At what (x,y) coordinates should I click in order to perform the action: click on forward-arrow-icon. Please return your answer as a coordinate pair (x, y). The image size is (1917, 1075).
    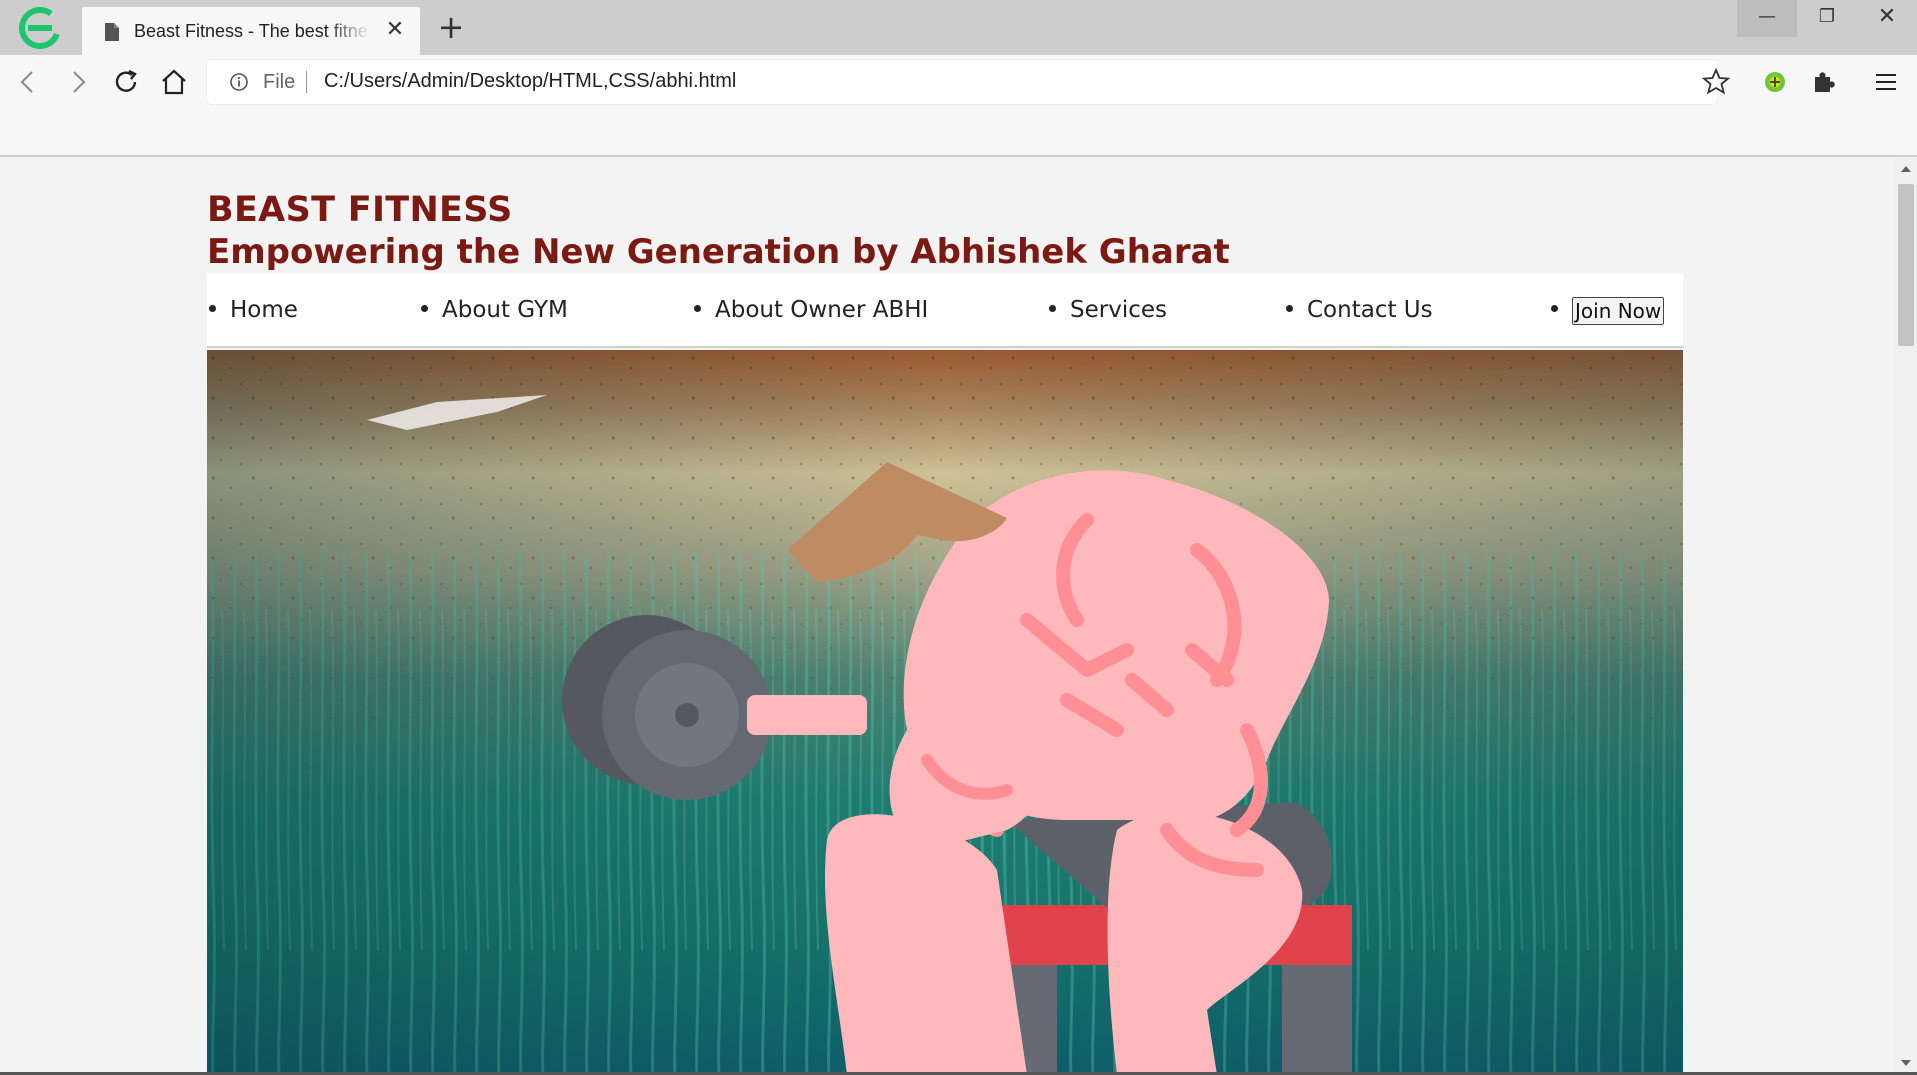
    Looking at the image, I should click on (78, 82).